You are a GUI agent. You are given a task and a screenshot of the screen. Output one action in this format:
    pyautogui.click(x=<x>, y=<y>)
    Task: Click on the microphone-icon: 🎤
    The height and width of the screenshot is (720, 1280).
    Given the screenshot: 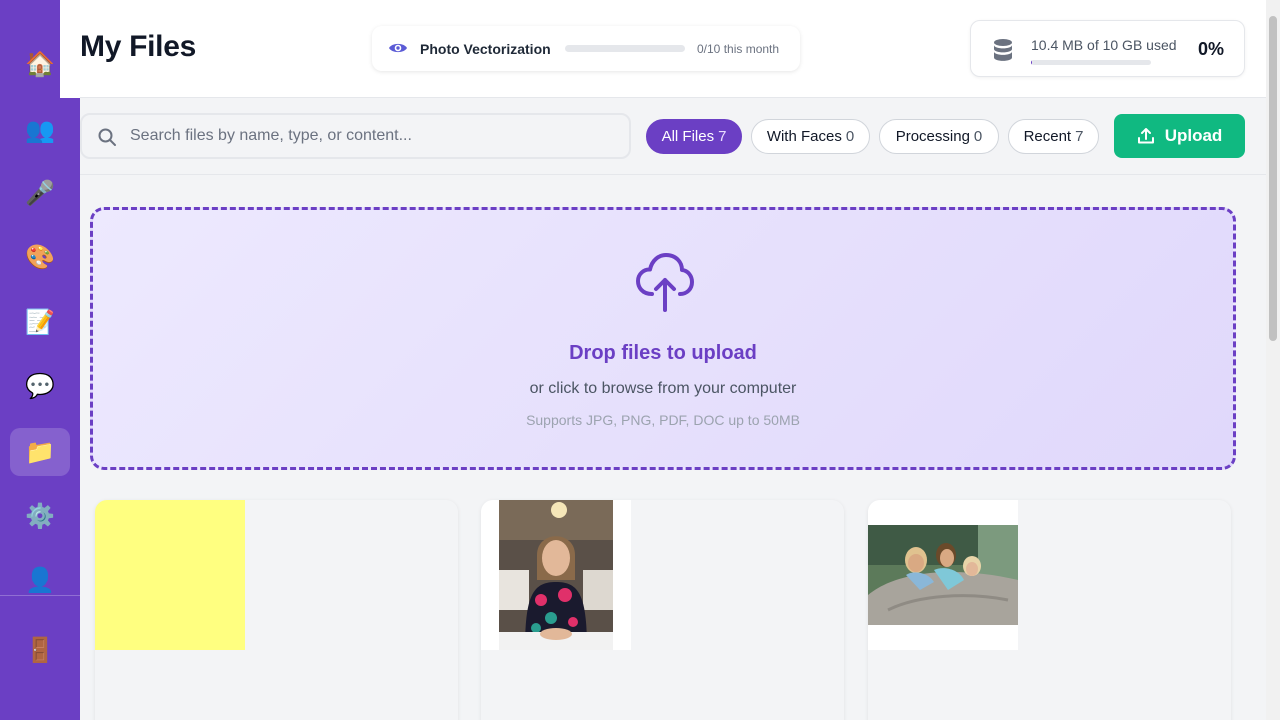 What is the action you would take?
    pyautogui.click(x=40, y=193)
    